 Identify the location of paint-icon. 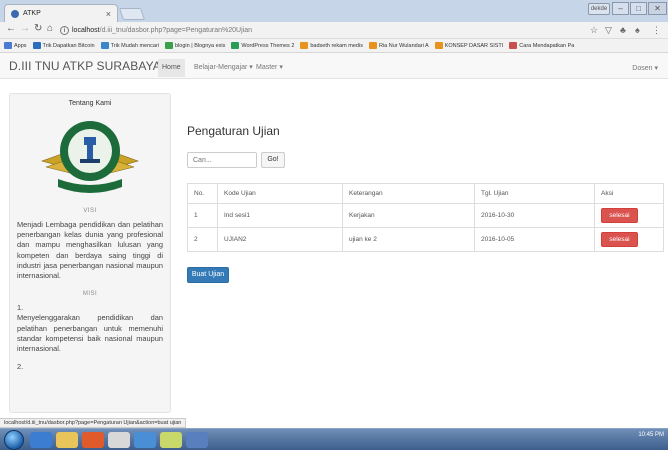
(171, 440).